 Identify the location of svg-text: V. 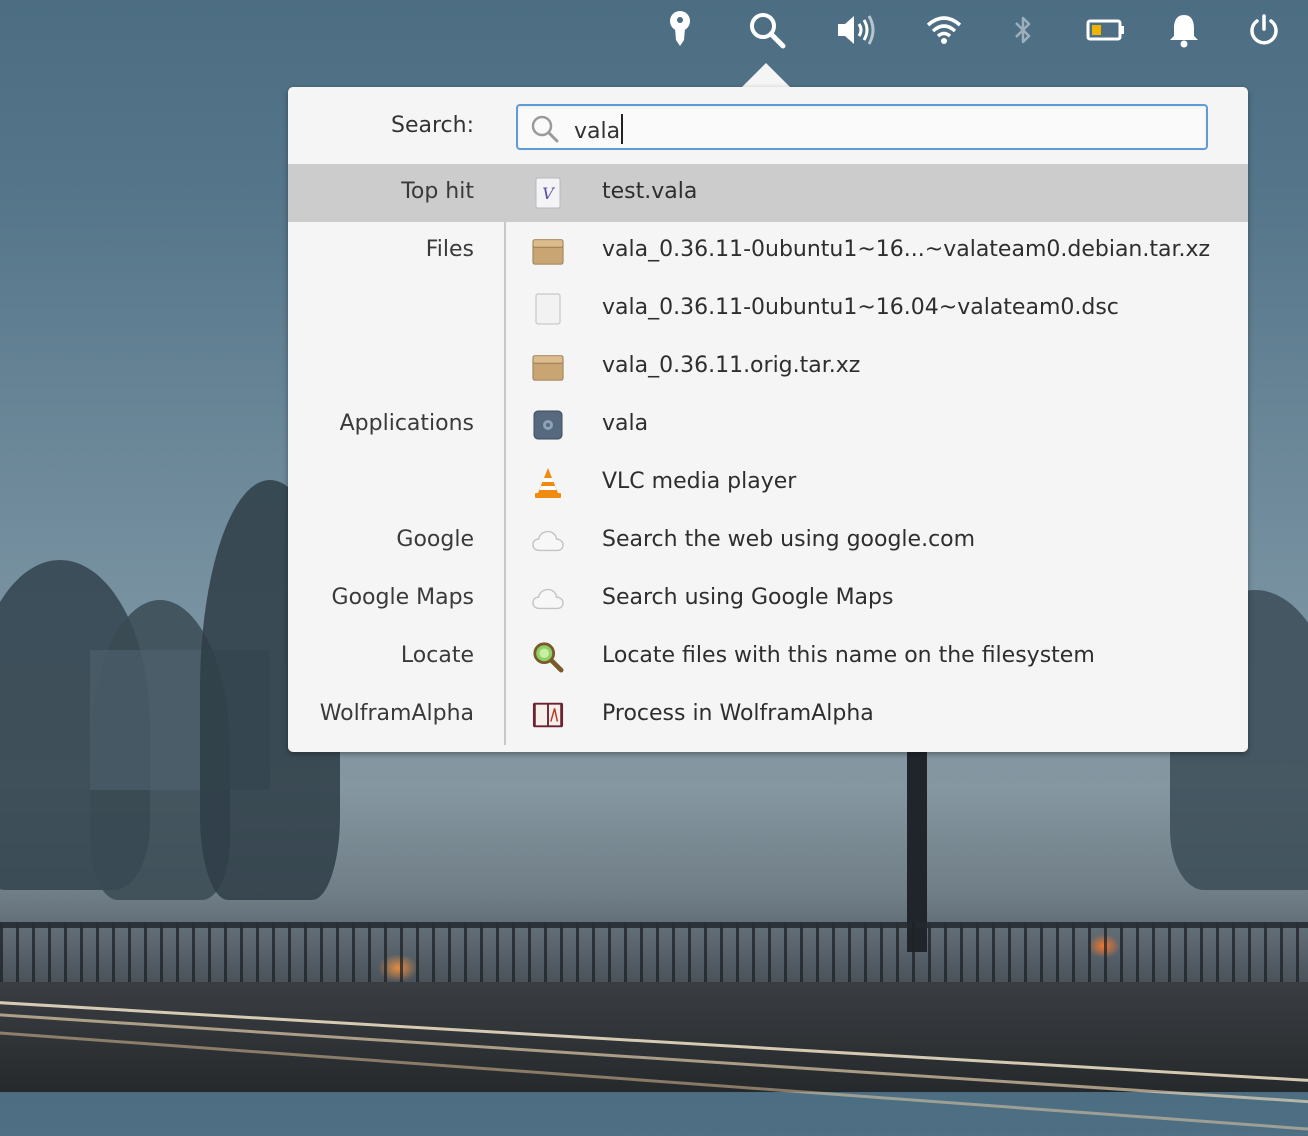
(548, 193).